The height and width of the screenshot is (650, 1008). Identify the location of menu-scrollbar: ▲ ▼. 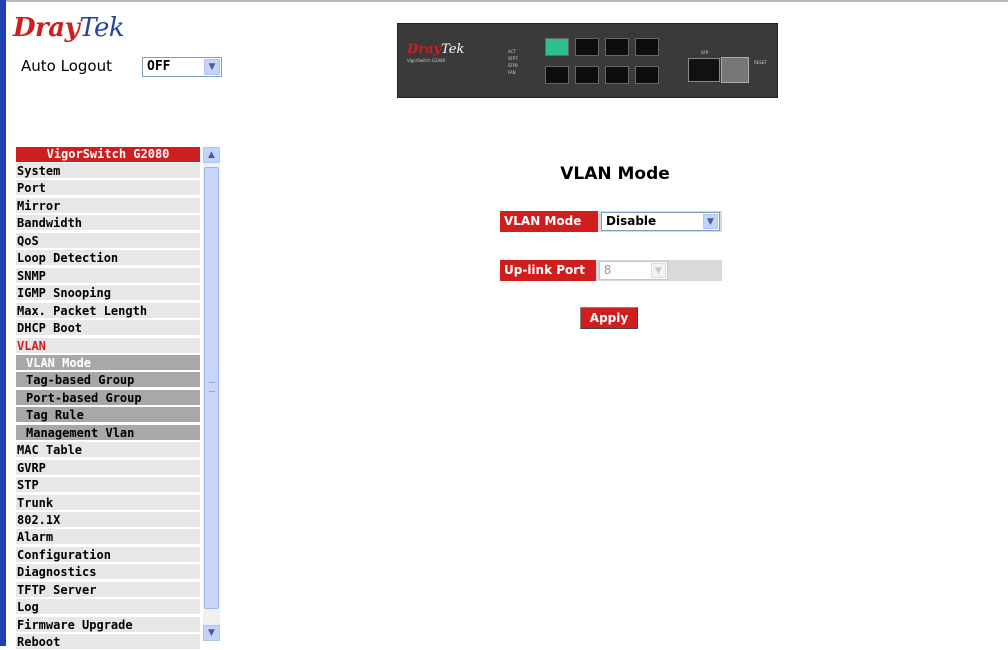
(211, 394).